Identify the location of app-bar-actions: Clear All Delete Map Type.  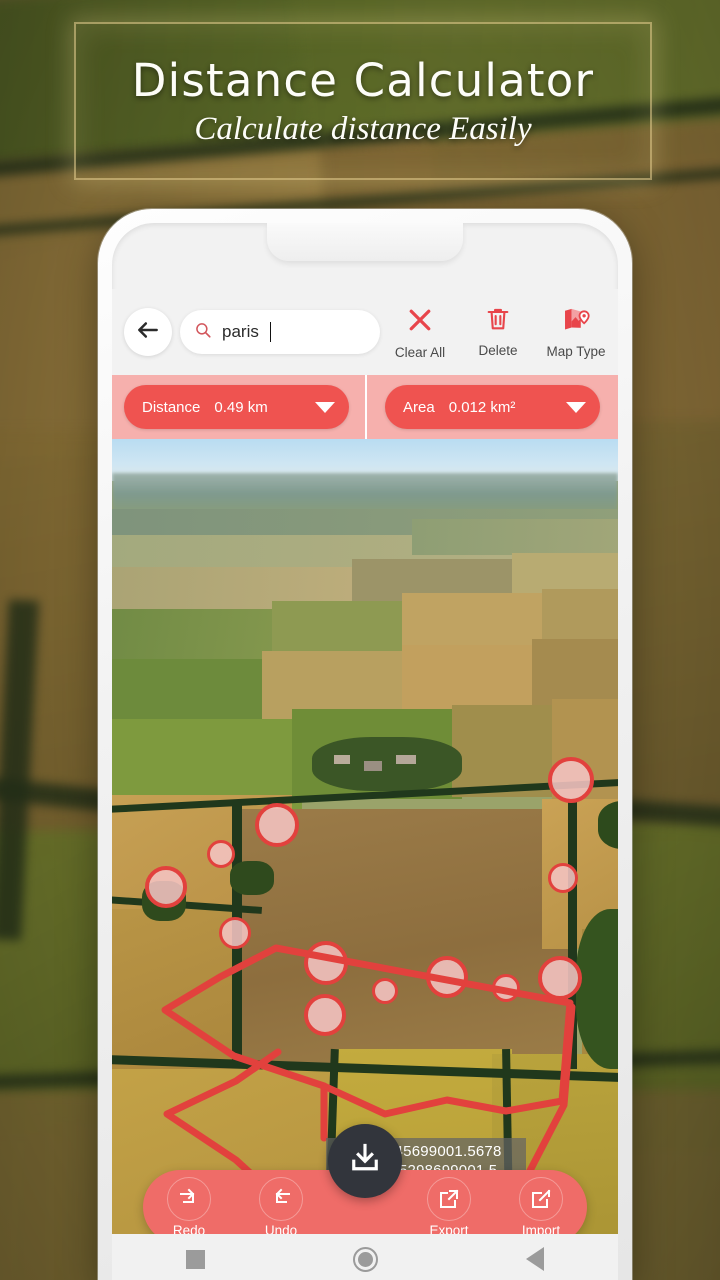
(499, 332).